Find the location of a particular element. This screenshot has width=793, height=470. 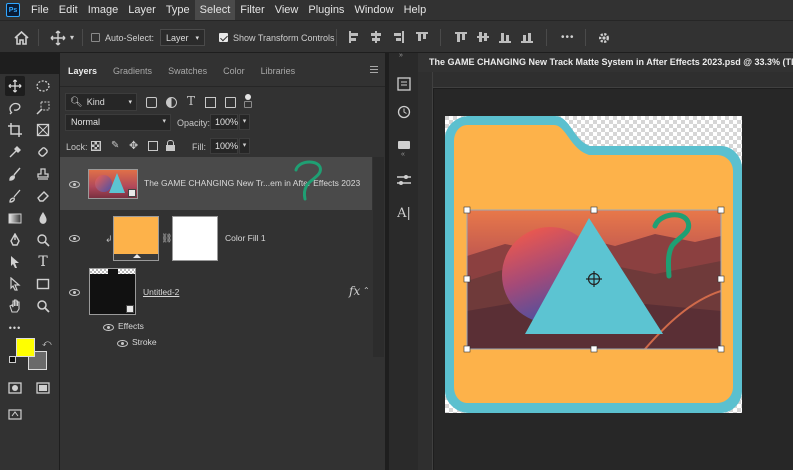

actions-panel-icon is located at coordinates (404, 112).